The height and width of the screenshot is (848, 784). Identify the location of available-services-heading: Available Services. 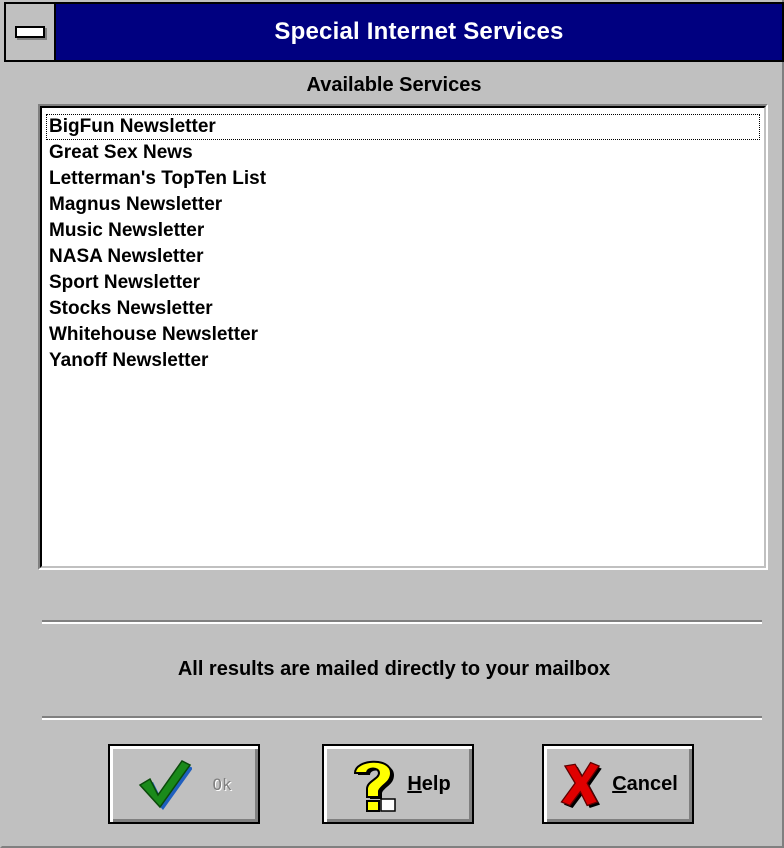
(393, 85).